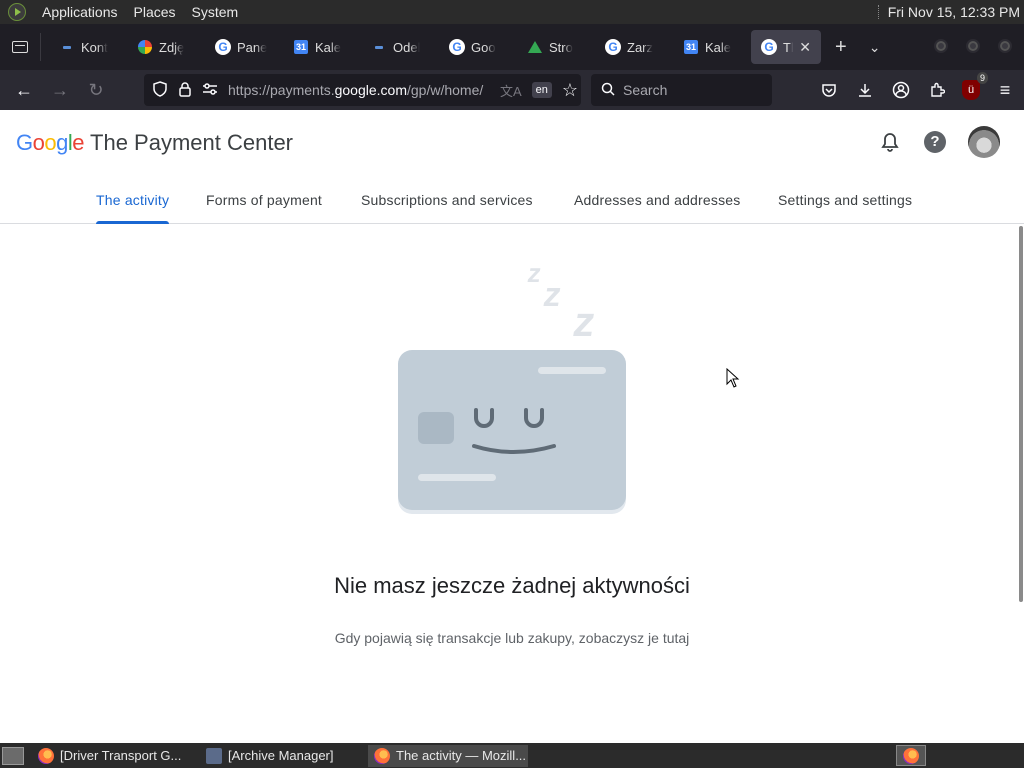 Image resolution: width=1024 pixels, height=768 pixels. Describe the element at coordinates (935, 142) in the screenshot. I see `help-icon: ?` at that location.